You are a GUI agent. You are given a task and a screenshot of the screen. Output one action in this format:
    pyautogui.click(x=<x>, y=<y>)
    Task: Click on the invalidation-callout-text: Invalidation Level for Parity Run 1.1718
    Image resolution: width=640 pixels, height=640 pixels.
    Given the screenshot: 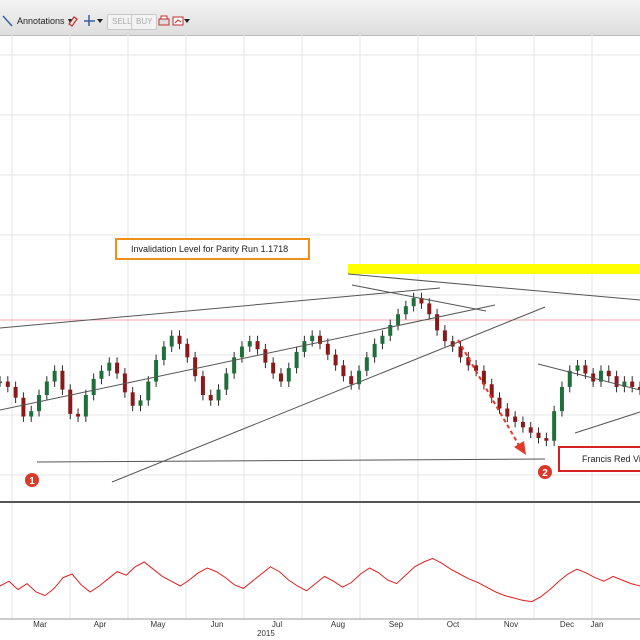 What is the action you would take?
    pyautogui.click(x=210, y=249)
    